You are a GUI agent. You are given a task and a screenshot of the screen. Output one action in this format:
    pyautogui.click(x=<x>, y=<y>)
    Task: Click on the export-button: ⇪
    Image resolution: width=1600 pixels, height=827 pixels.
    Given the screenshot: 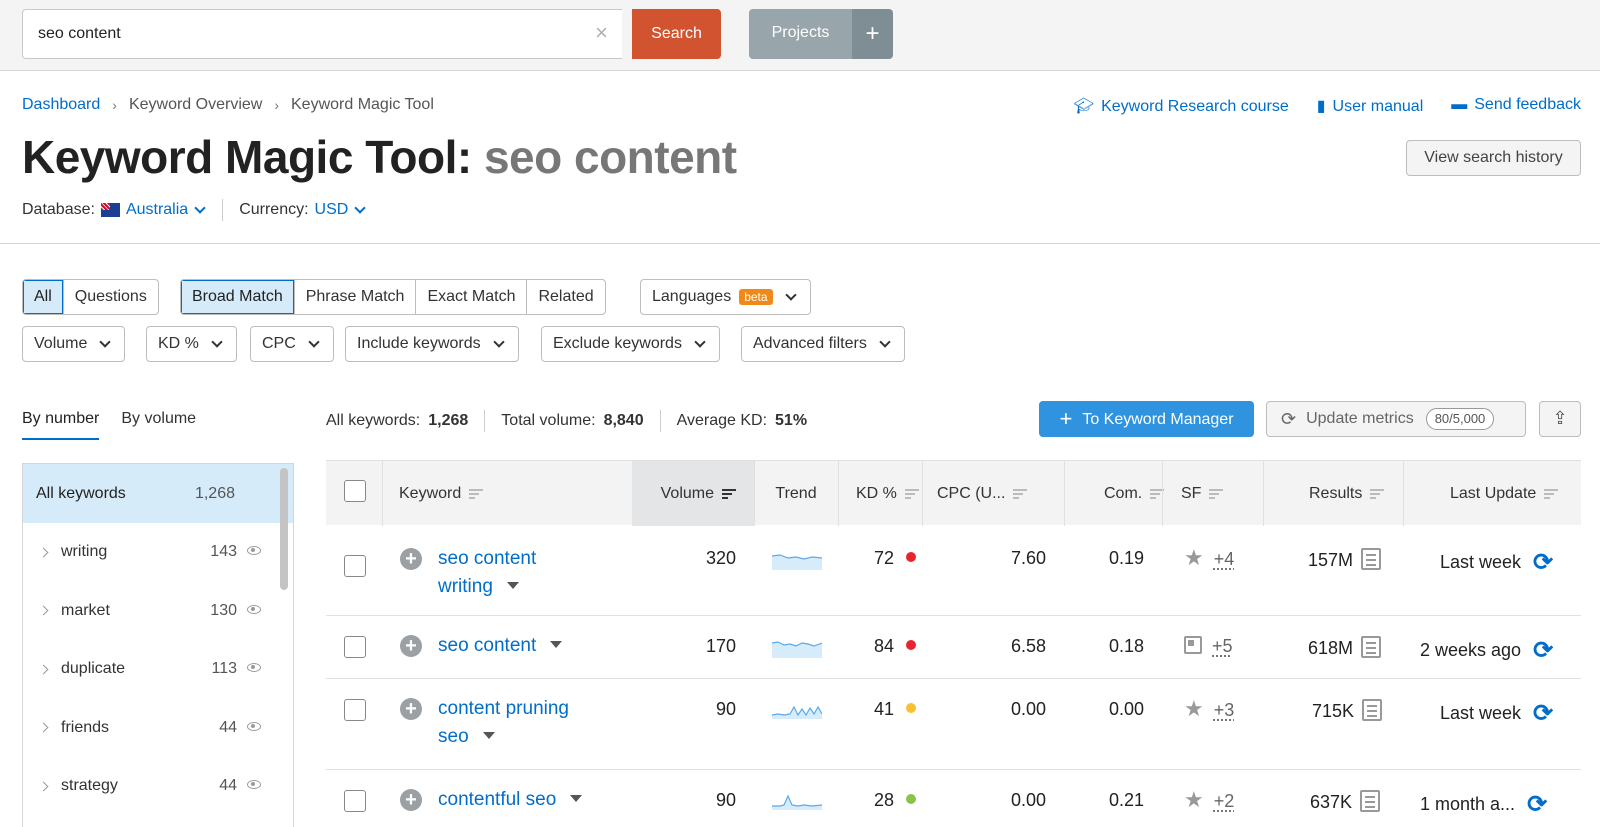 What is the action you would take?
    pyautogui.click(x=1560, y=419)
    